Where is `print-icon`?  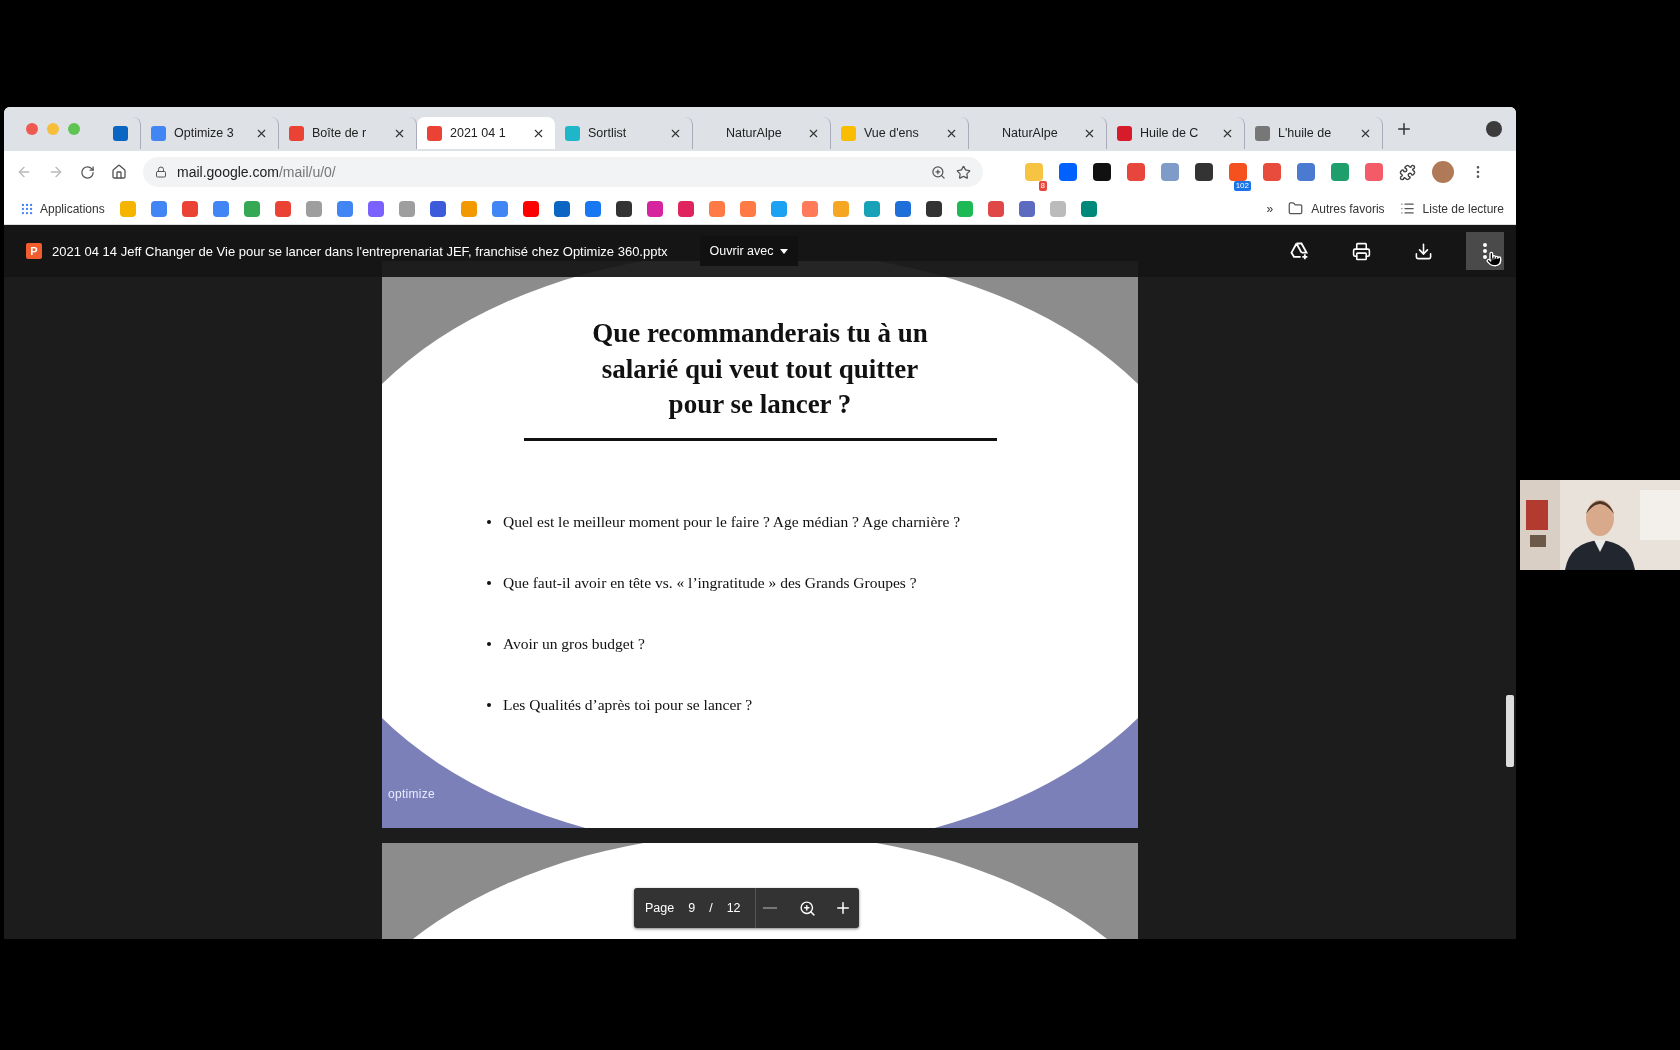 print-icon is located at coordinates (1361, 251).